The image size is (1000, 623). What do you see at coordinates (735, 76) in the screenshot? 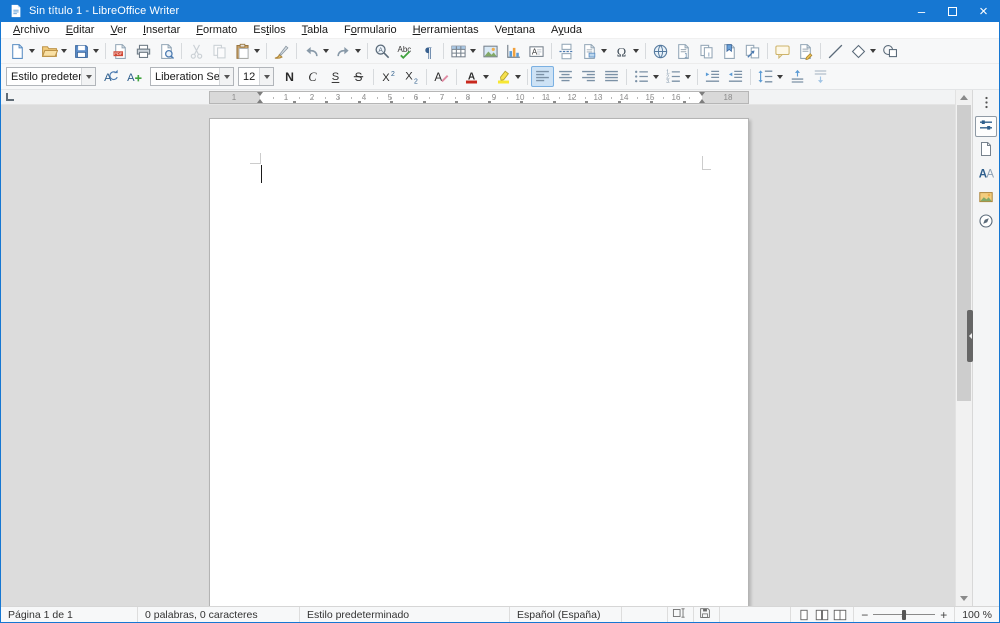
I see `decrease-indent-button` at bounding box center [735, 76].